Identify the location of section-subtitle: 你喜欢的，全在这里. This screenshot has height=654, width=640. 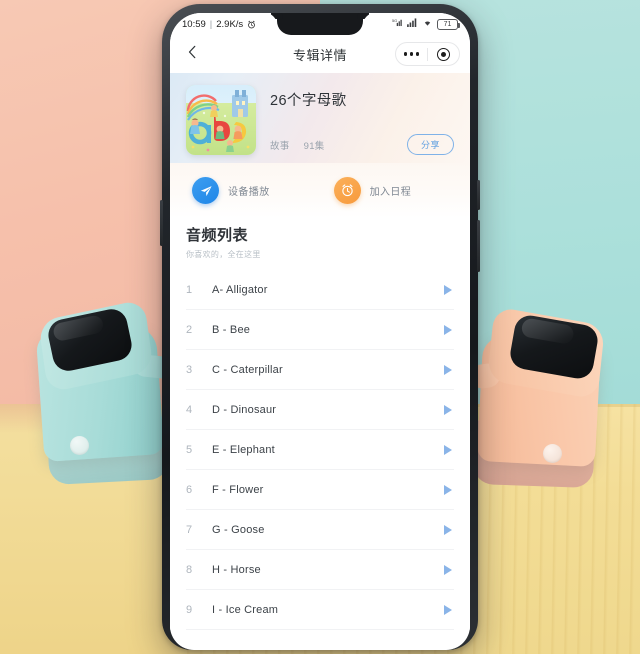
(223, 254).